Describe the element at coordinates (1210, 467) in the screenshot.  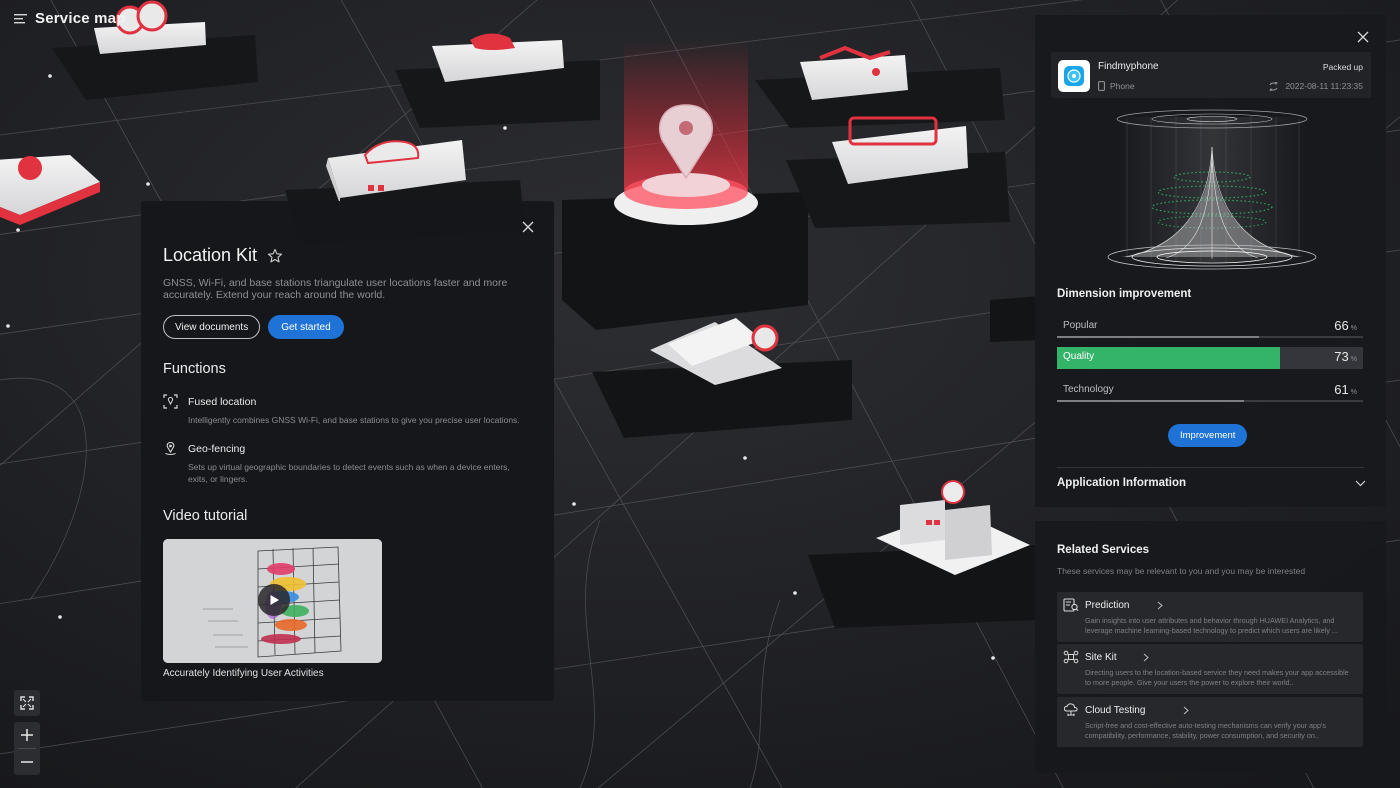
I see `section-divider` at that location.